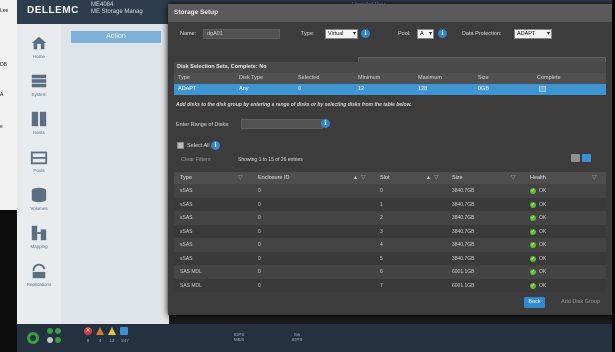 This screenshot has height=352, width=615. Describe the element at coordinates (381, 218) in the screenshot. I see `slot-cell: 2` at that location.